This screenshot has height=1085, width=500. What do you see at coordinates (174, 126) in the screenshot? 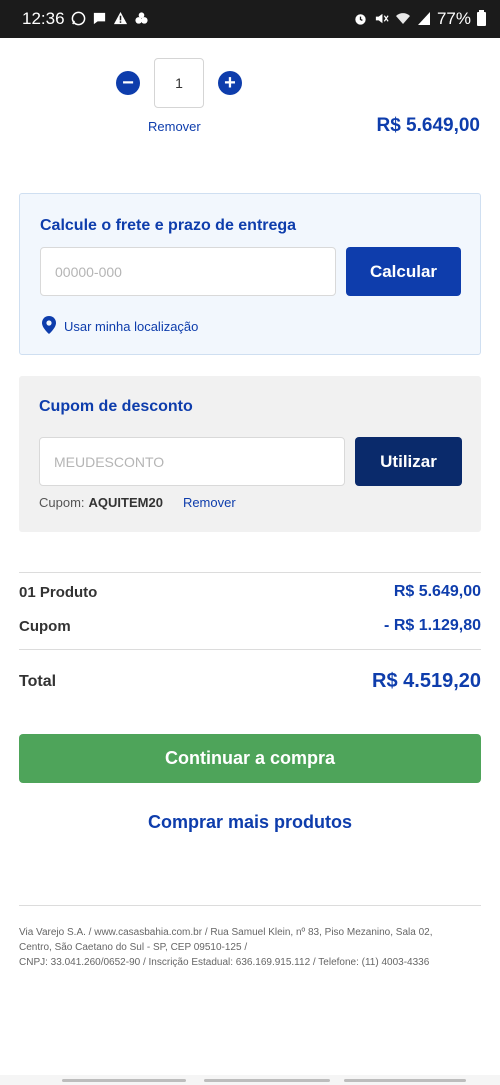
I see `remove-item-link: Remover` at bounding box center [174, 126].